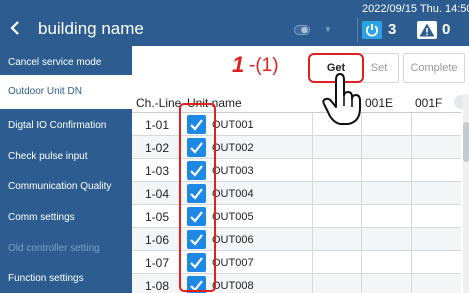  I want to click on caret-down-icon: ▼, so click(328, 30).